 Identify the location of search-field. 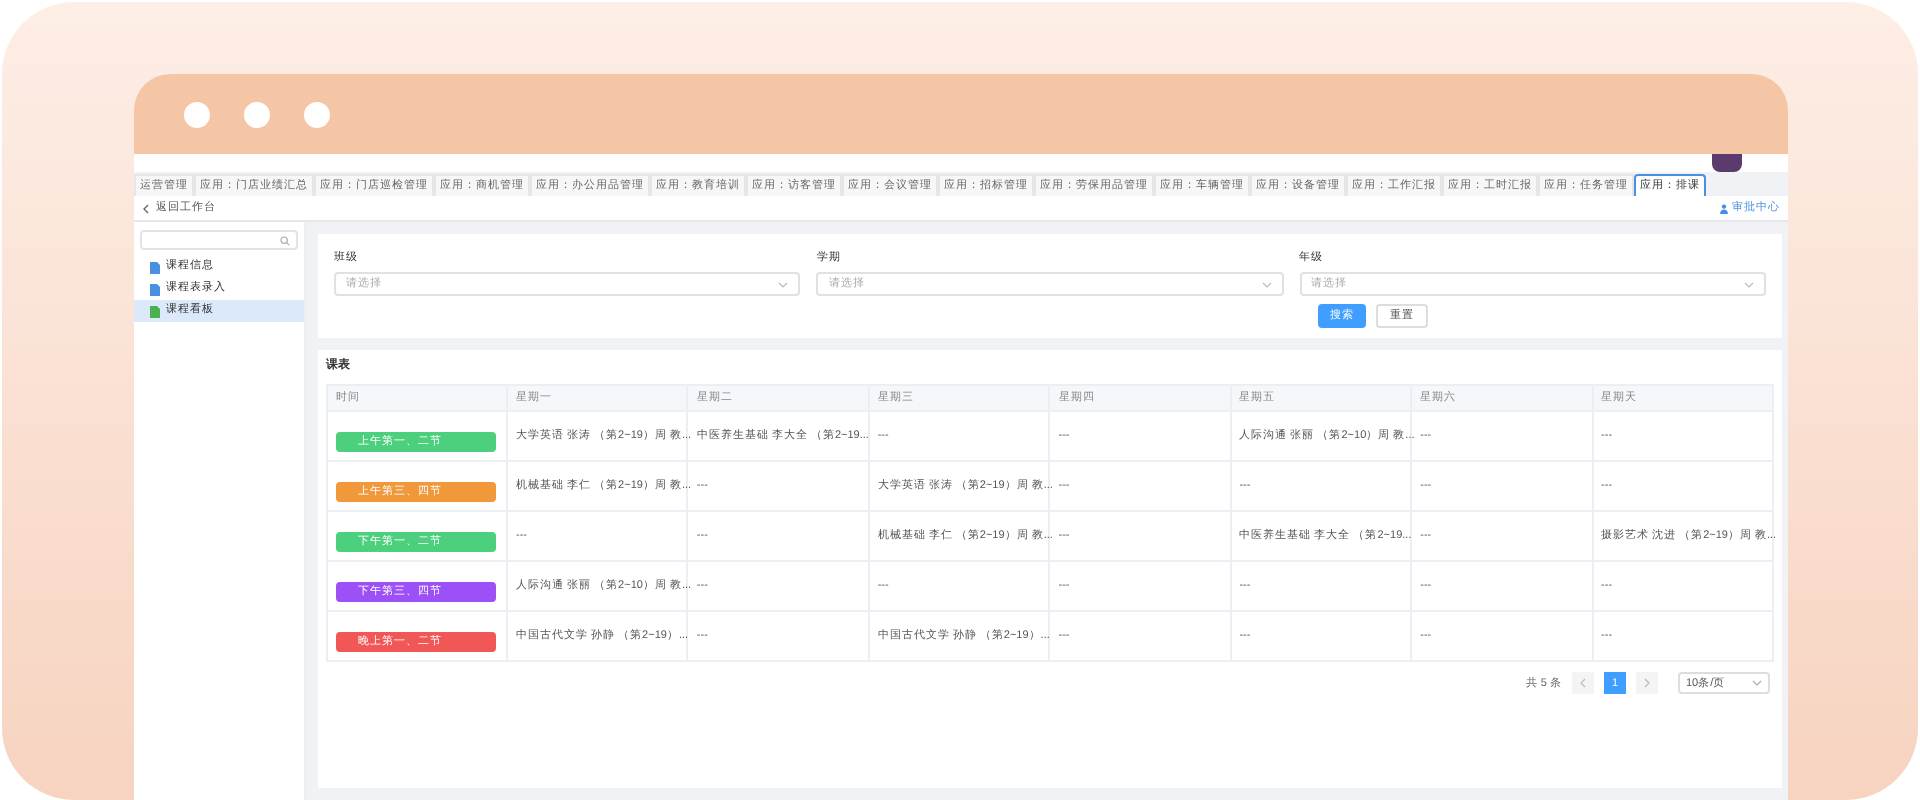
(219, 240).